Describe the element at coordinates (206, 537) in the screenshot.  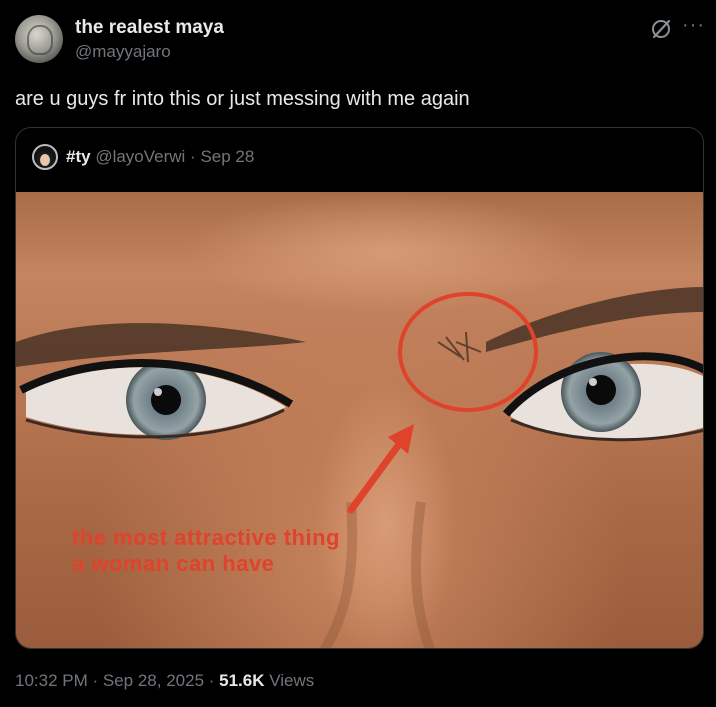
I see `media-caption-line1: the most attractive thing` at that location.